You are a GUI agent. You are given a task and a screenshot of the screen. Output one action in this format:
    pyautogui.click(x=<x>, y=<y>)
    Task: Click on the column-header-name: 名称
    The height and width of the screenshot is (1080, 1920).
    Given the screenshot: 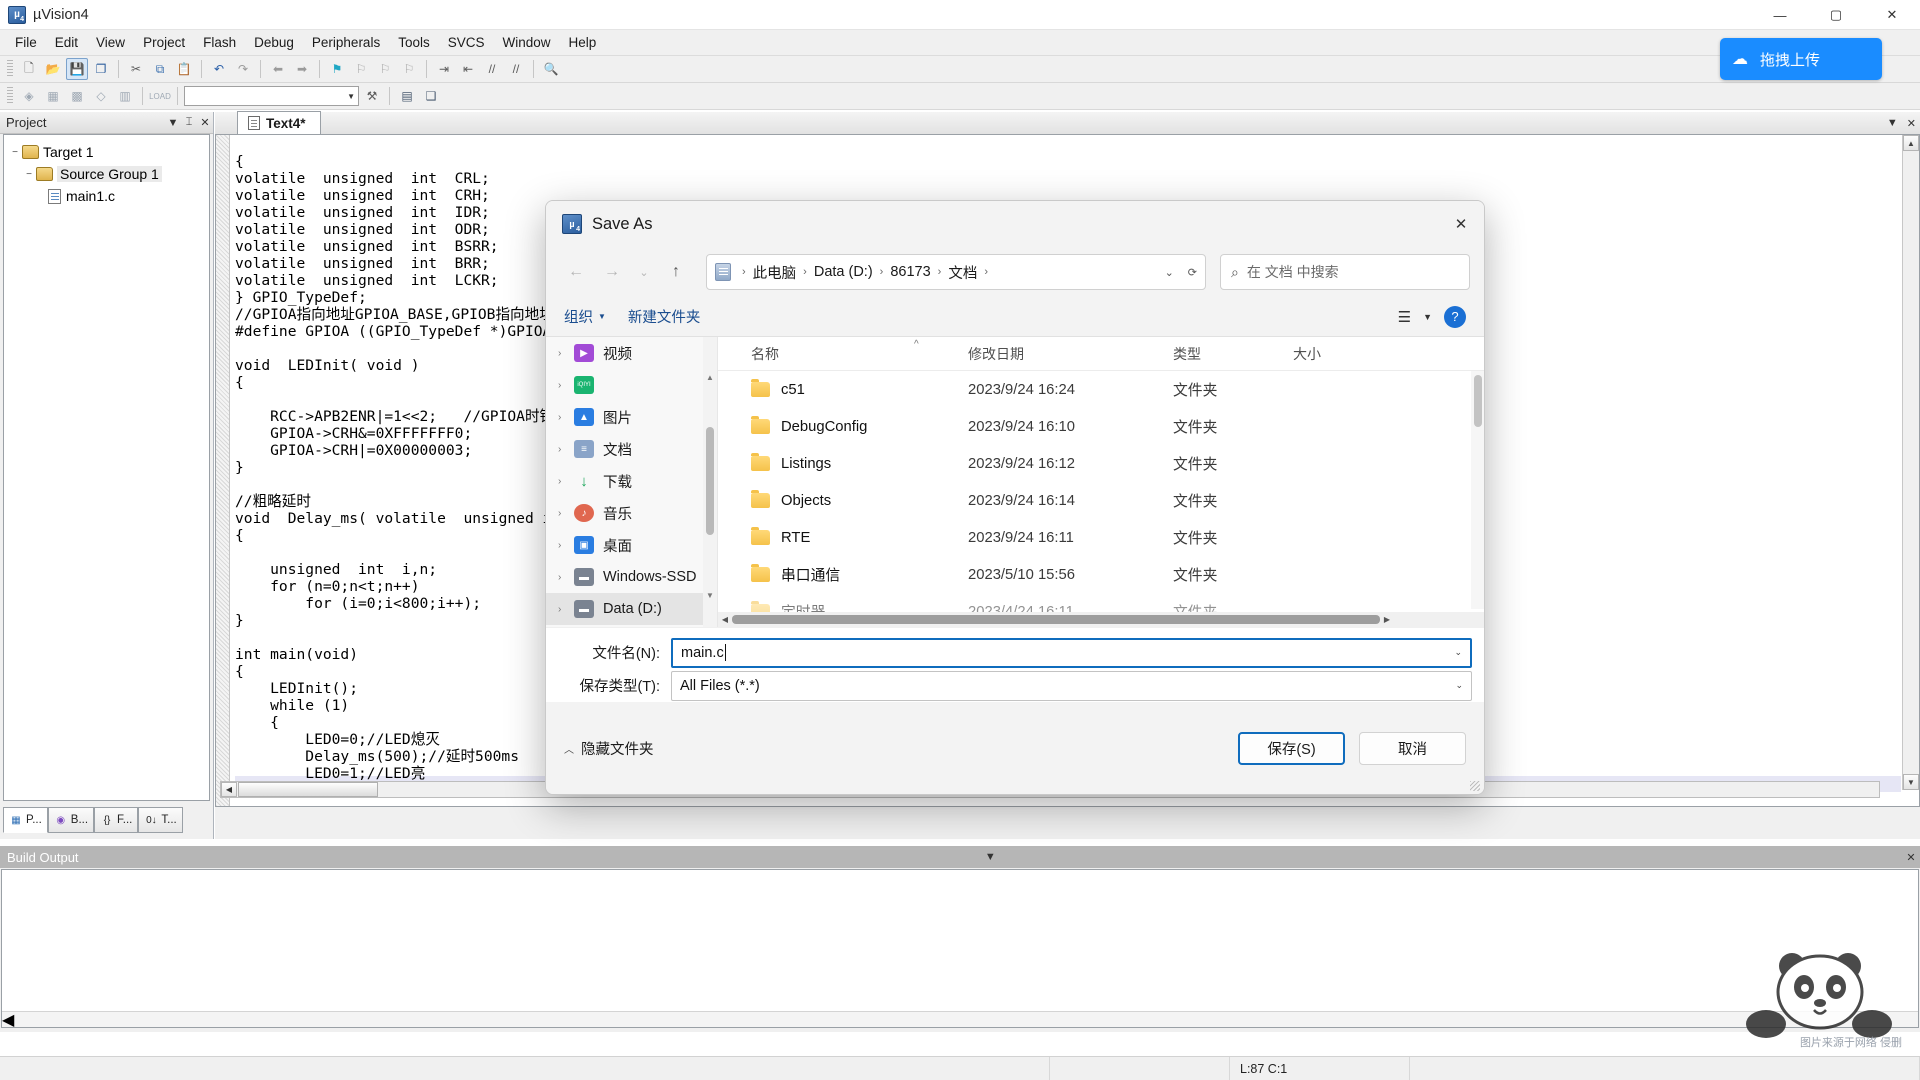 What is the action you would take?
    pyautogui.click(x=843, y=354)
    